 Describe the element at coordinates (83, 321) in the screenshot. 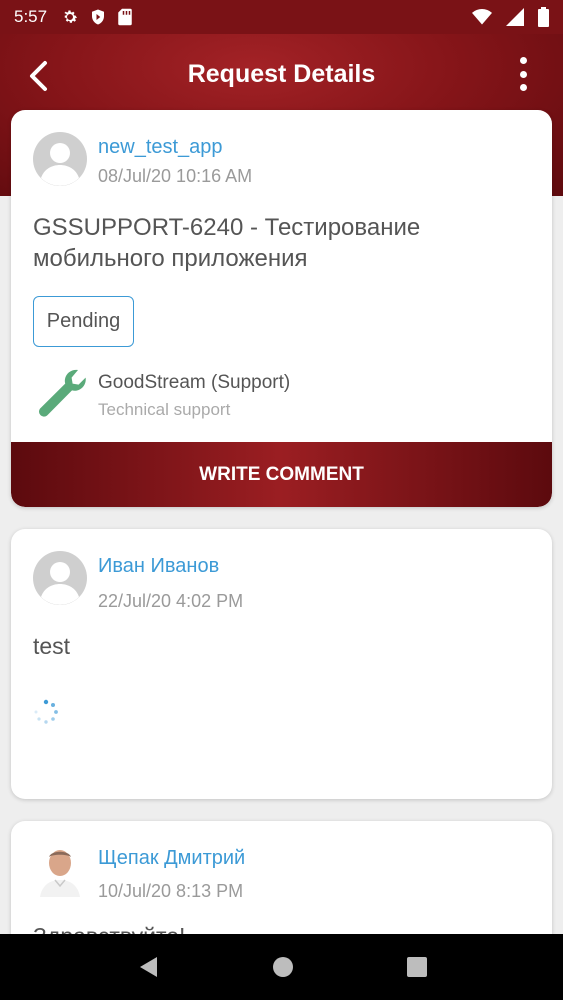

I see `status-badge: Pending` at that location.